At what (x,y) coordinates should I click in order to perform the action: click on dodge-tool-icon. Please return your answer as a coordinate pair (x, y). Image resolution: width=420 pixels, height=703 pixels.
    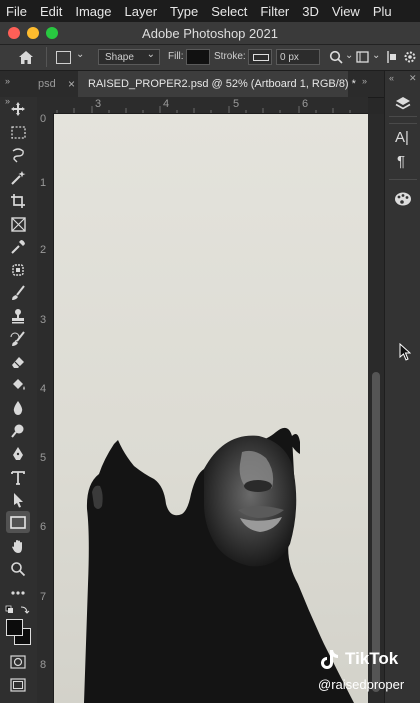
    Looking at the image, I should click on (18, 431).